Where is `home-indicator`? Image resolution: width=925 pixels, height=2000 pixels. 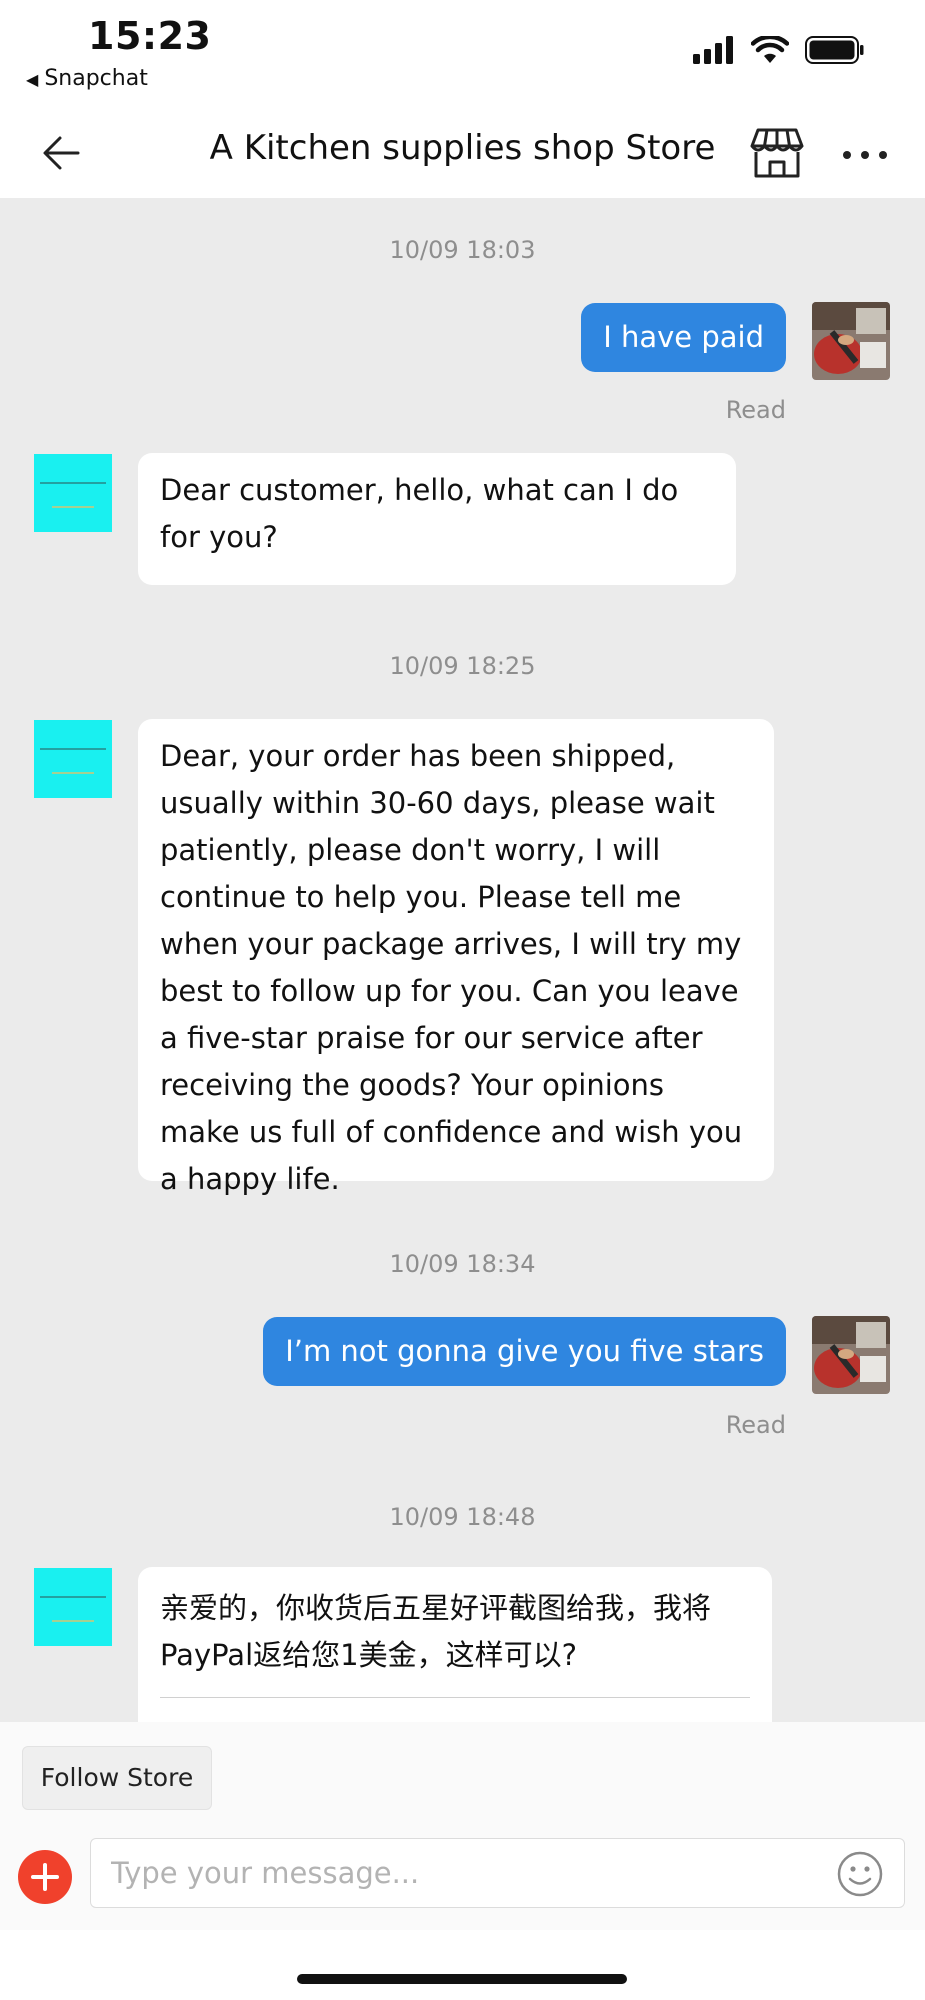 home-indicator is located at coordinates (462, 1979).